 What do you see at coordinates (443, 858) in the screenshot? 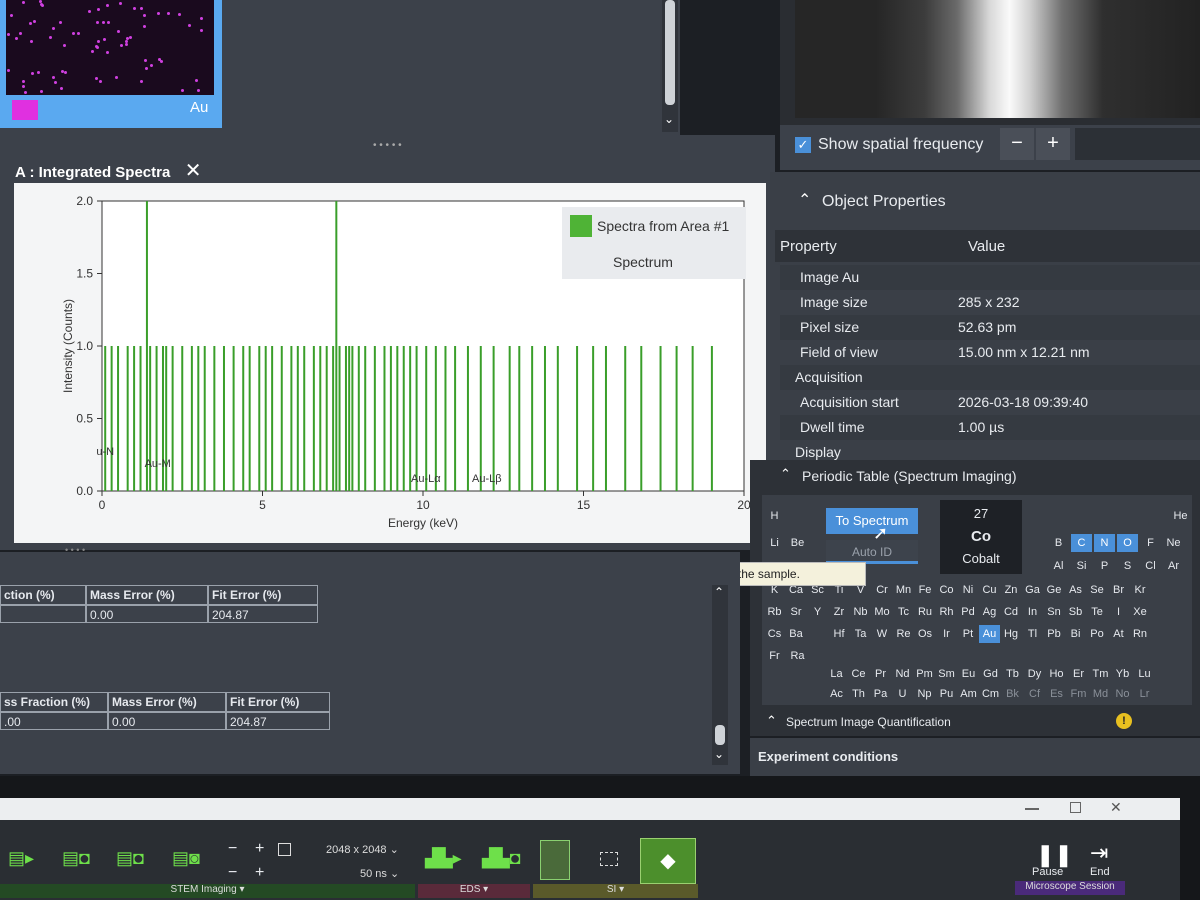
I see `eds-scan-icon: ▟▙▸` at bounding box center [443, 858].